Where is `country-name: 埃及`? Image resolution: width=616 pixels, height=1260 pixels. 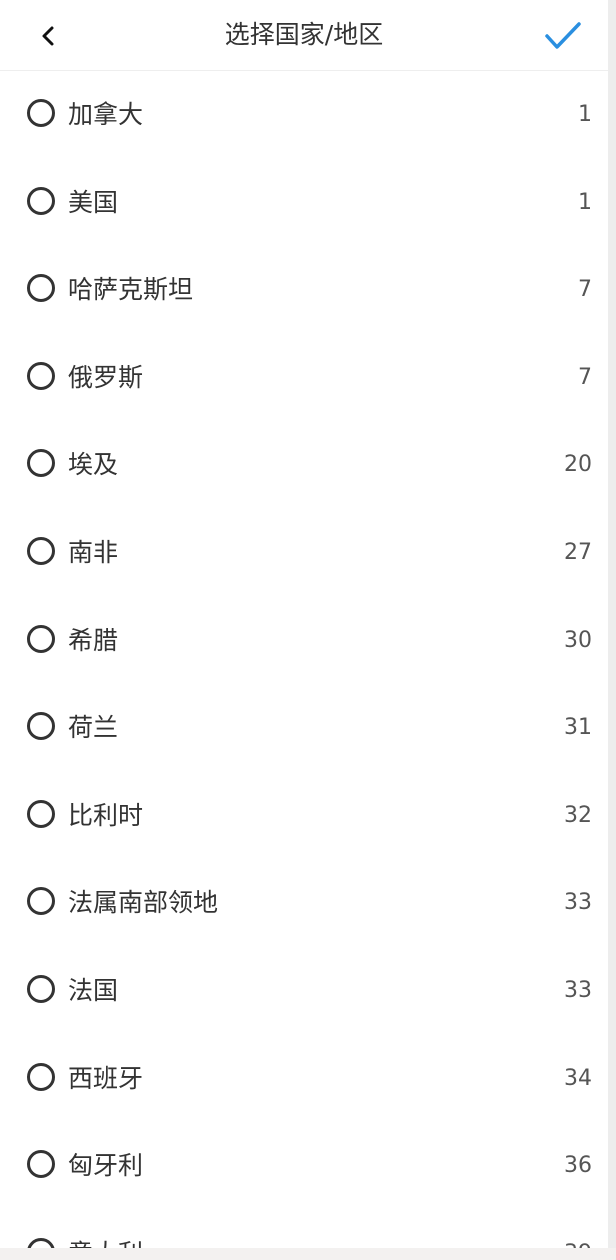 country-name: 埃及 is located at coordinates (93, 465).